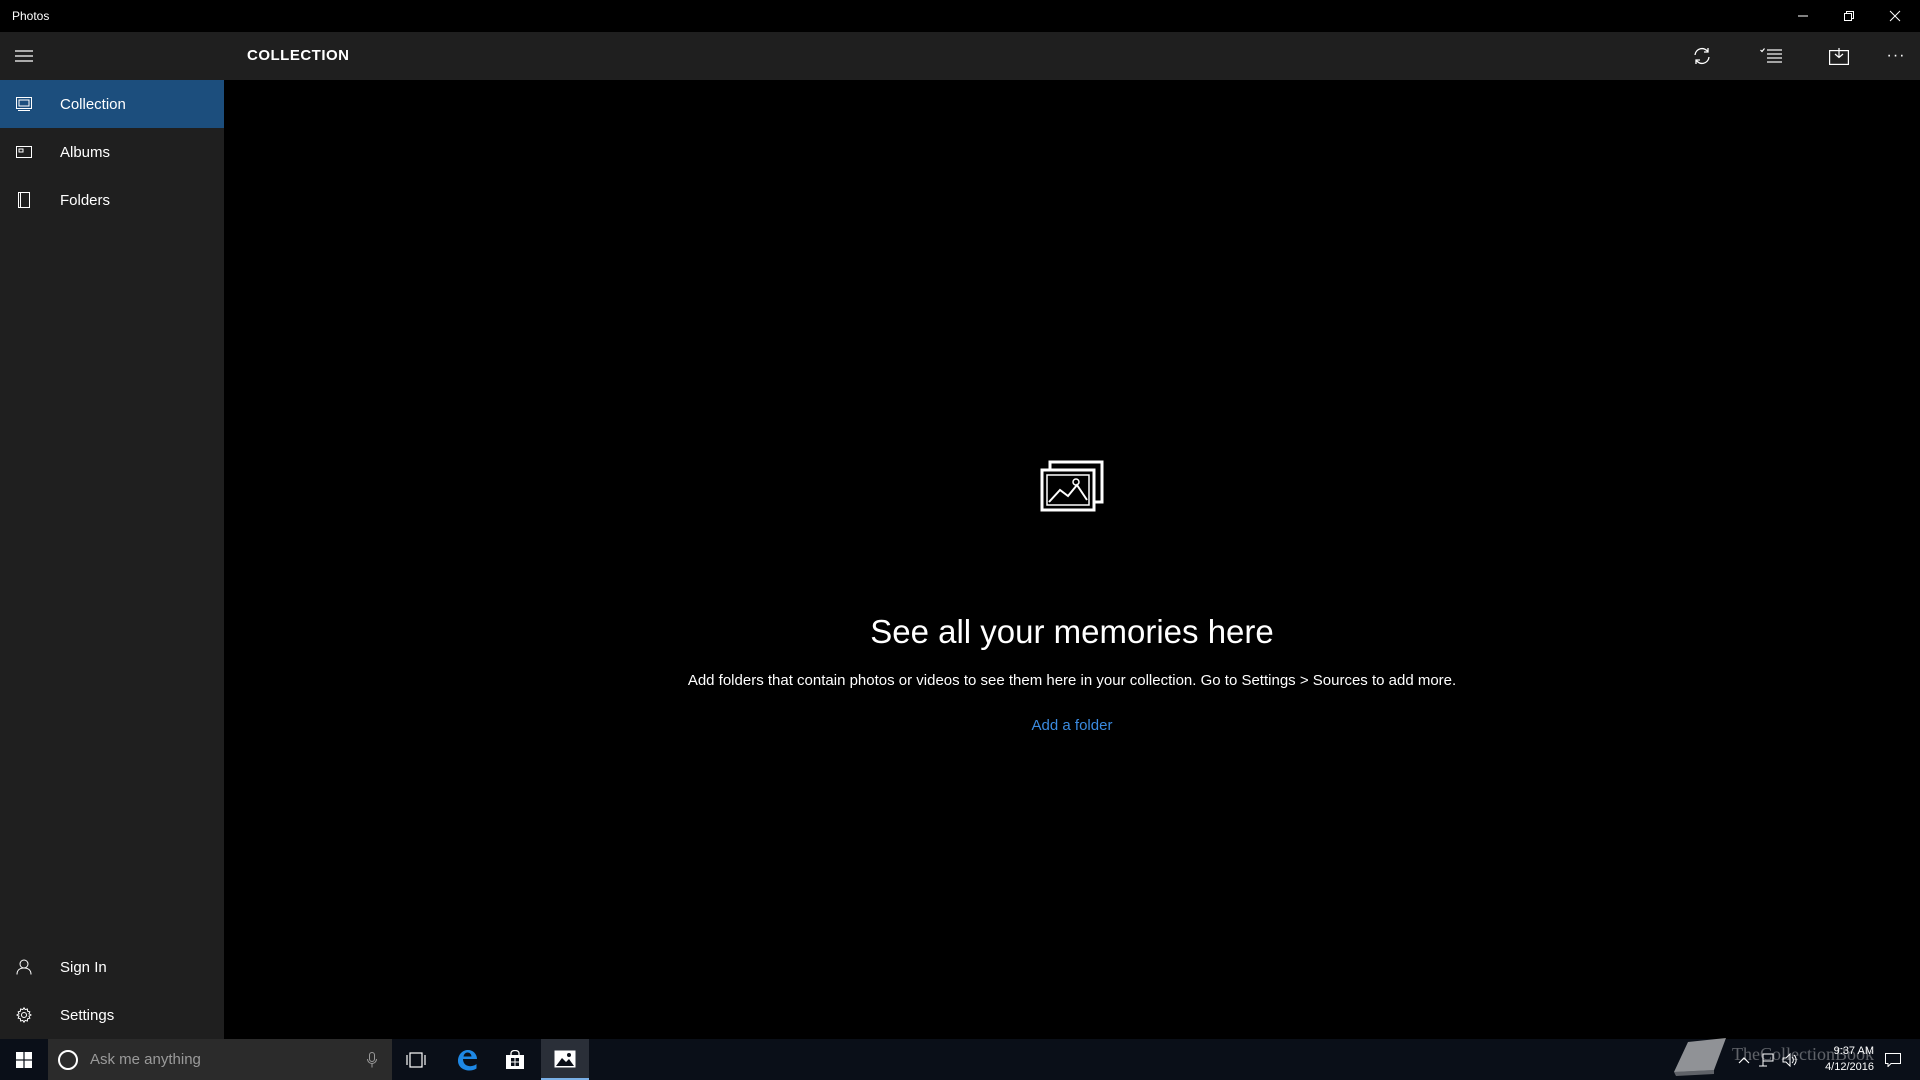  I want to click on start-button, so click(24, 1059).